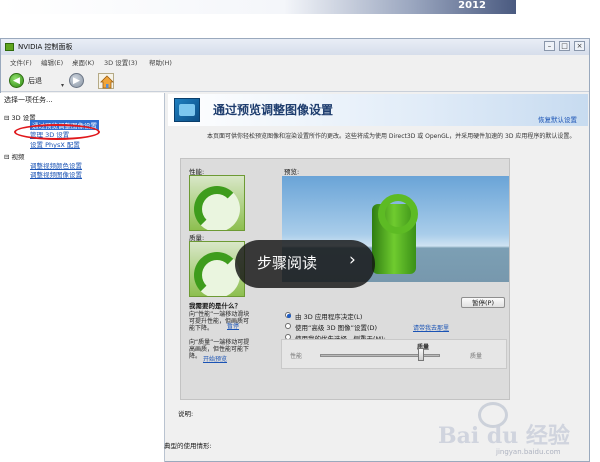 The height and width of the screenshot is (462, 600). Describe the element at coordinates (188, 446) in the screenshot. I see `typical-usage-label: 典型的使用情形:` at that location.